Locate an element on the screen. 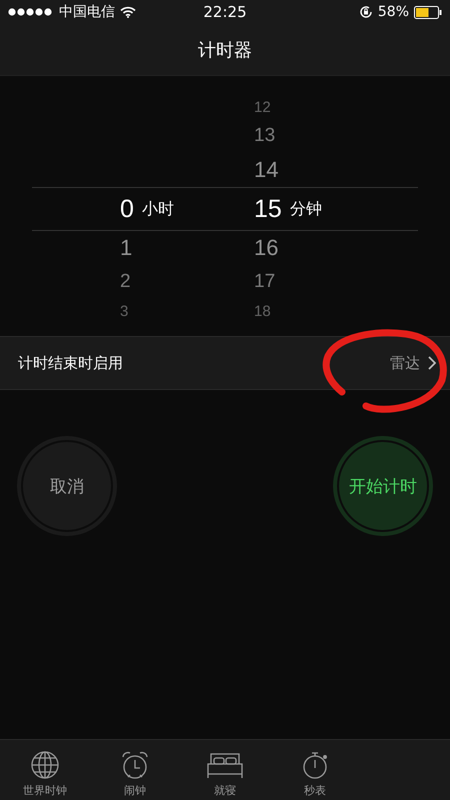  wifi-icon is located at coordinates (128, 12).